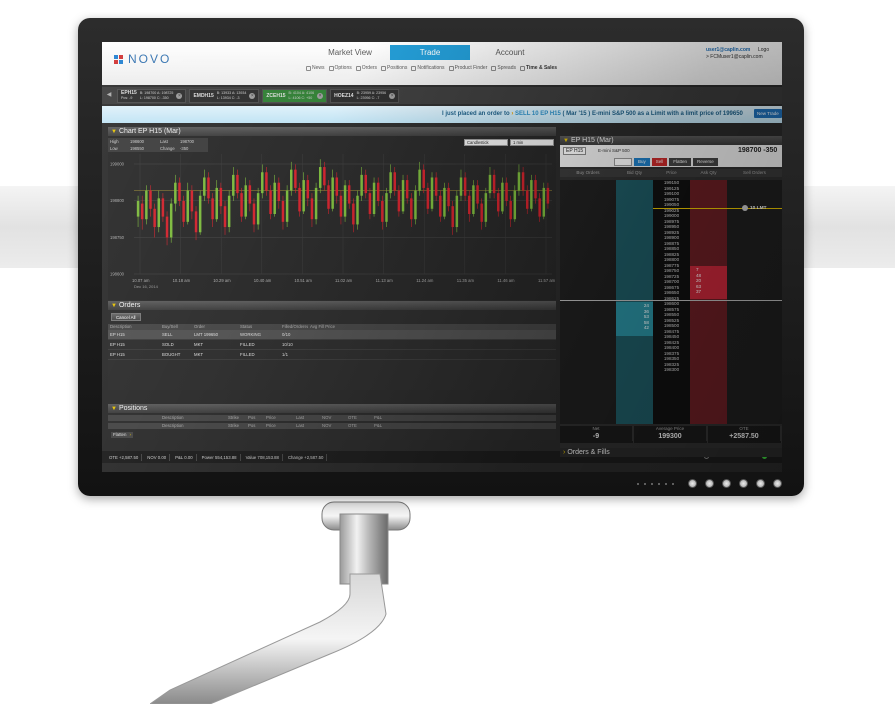 This screenshot has height=704, width=895. I want to click on nav-product-finder: Product Finder, so click(467, 68).